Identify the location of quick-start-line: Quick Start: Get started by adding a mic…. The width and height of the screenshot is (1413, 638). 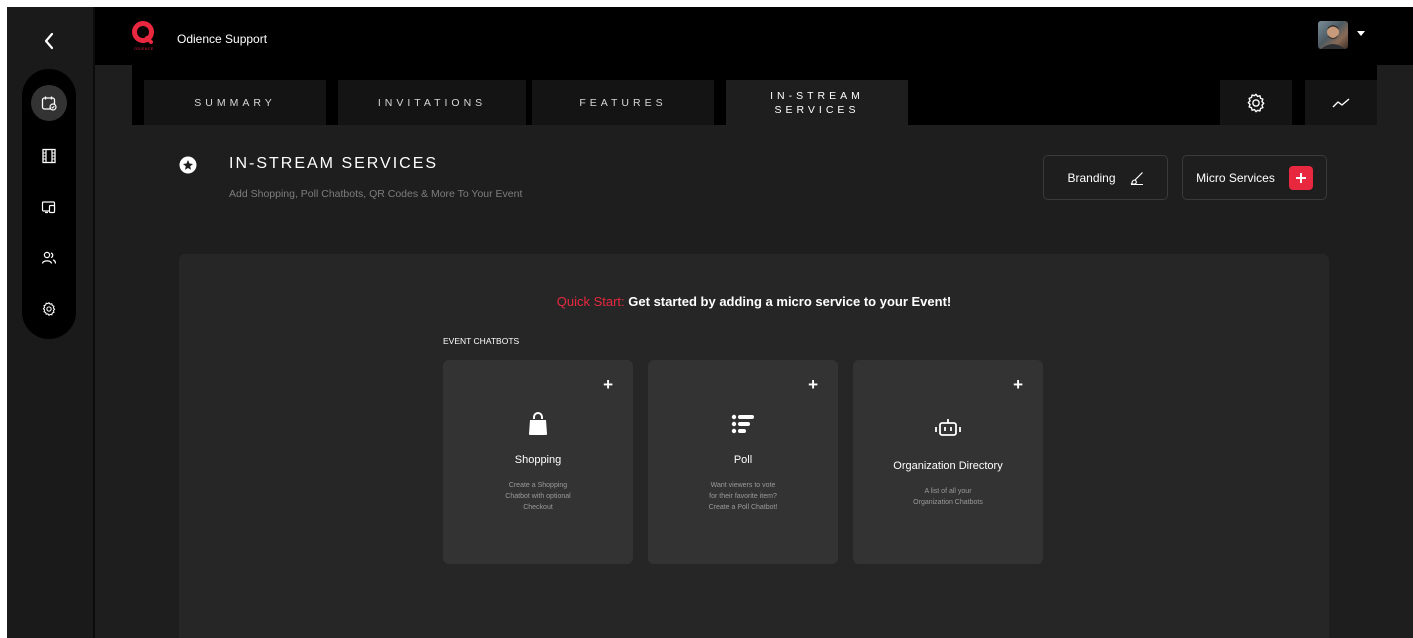
(754, 301).